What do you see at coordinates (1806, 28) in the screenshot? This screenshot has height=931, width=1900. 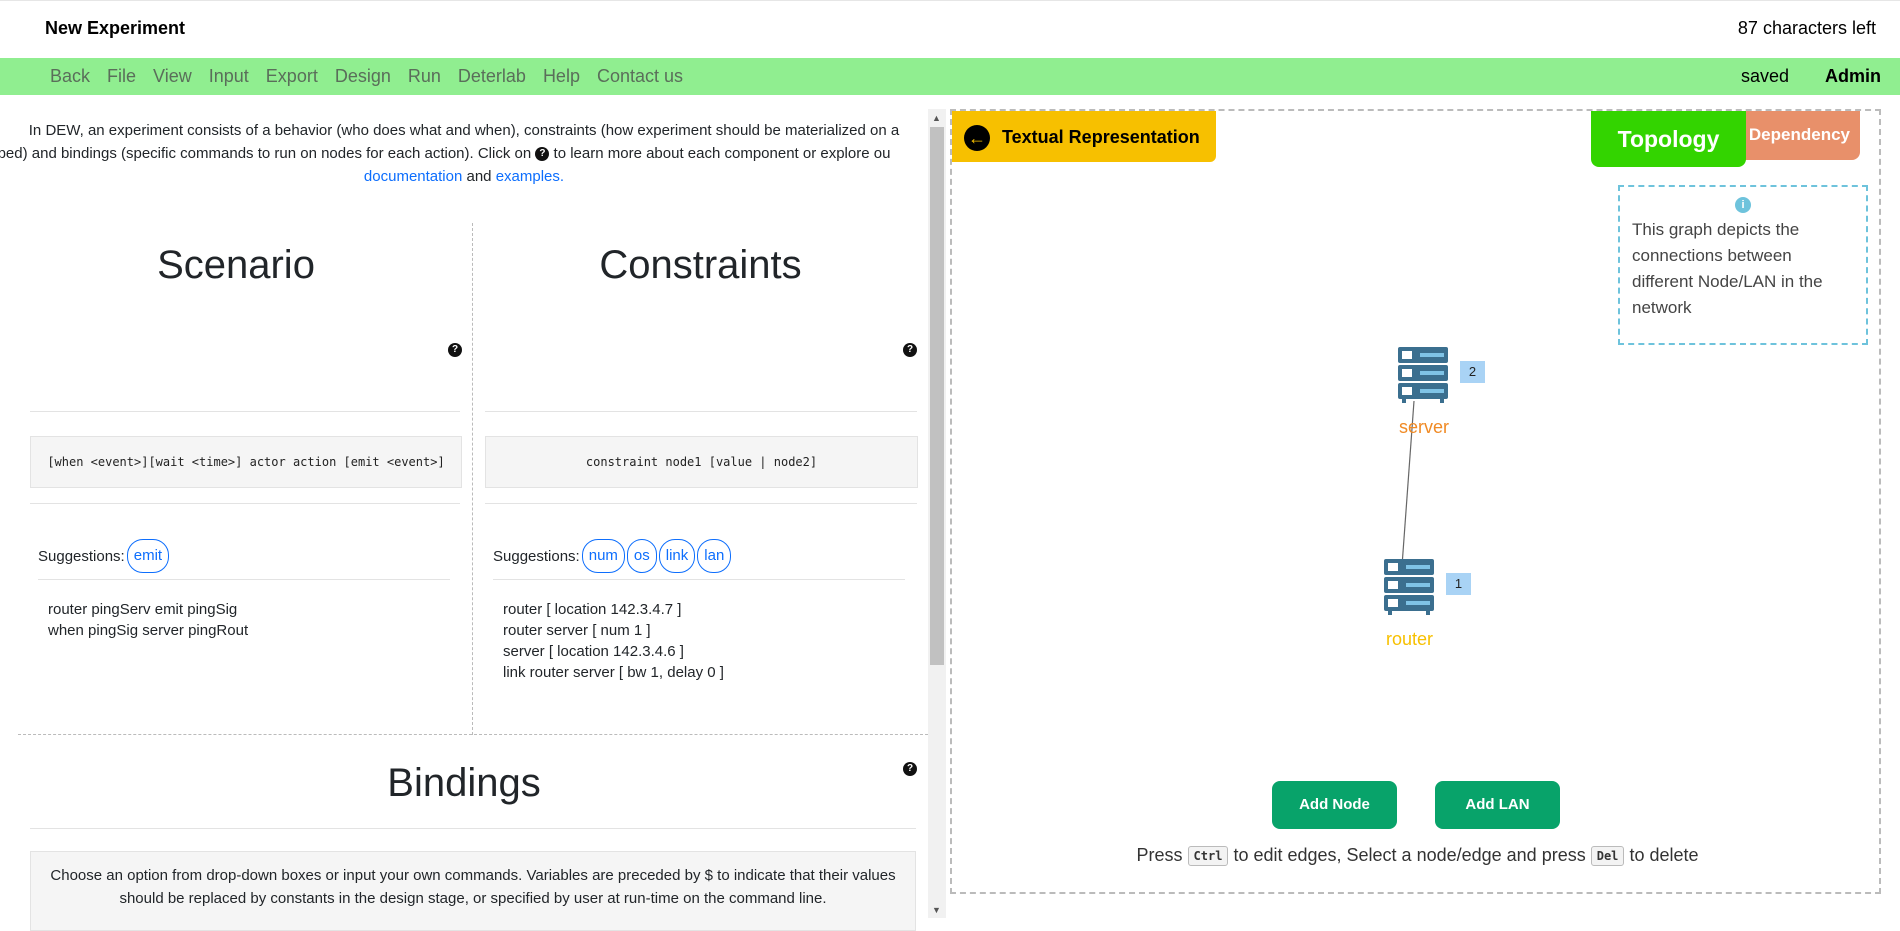 I see `characters-left: 87 characters left` at bounding box center [1806, 28].